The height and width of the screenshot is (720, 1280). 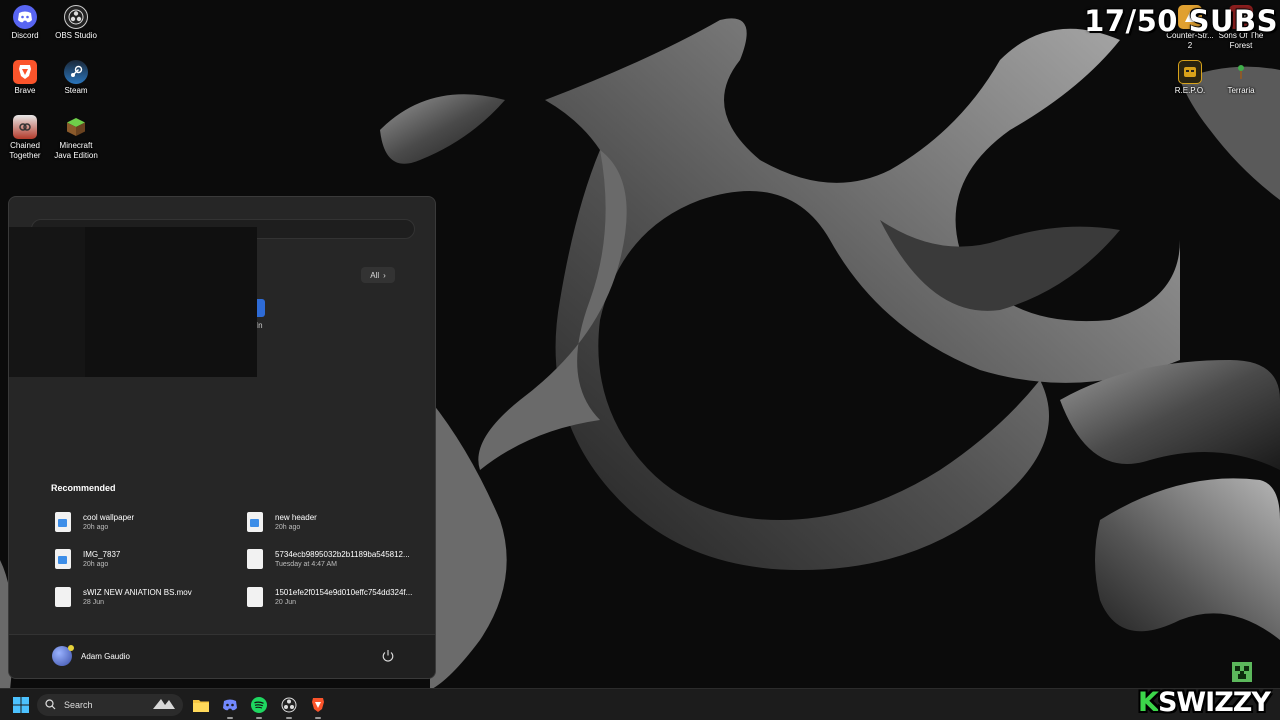 What do you see at coordinates (384, 275) in the screenshot?
I see `chevron-right-icon: ›` at bounding box center [384, 275].